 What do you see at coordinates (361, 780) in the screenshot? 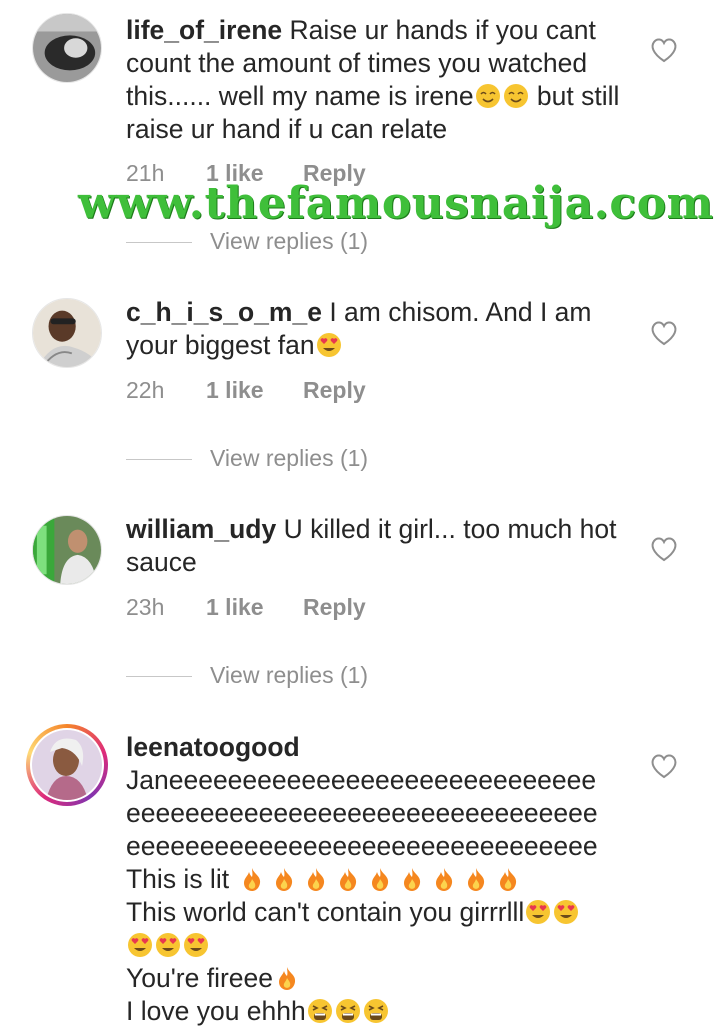
I see `comment-line: Janeeeeeeeeeeeeeeeeeeeeeeeeeeeee` at bounding box center [361, 780].